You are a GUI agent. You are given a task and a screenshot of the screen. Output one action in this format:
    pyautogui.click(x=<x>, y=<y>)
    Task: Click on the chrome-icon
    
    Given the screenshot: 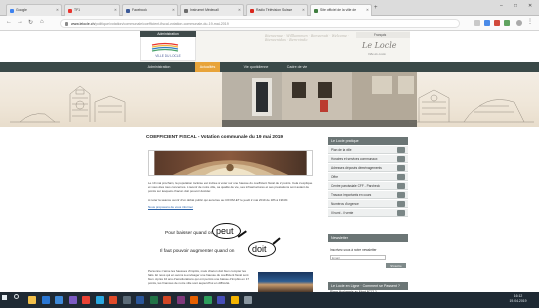 What is the action you would take?
    pyautogui.click(x=86, y=300)
    